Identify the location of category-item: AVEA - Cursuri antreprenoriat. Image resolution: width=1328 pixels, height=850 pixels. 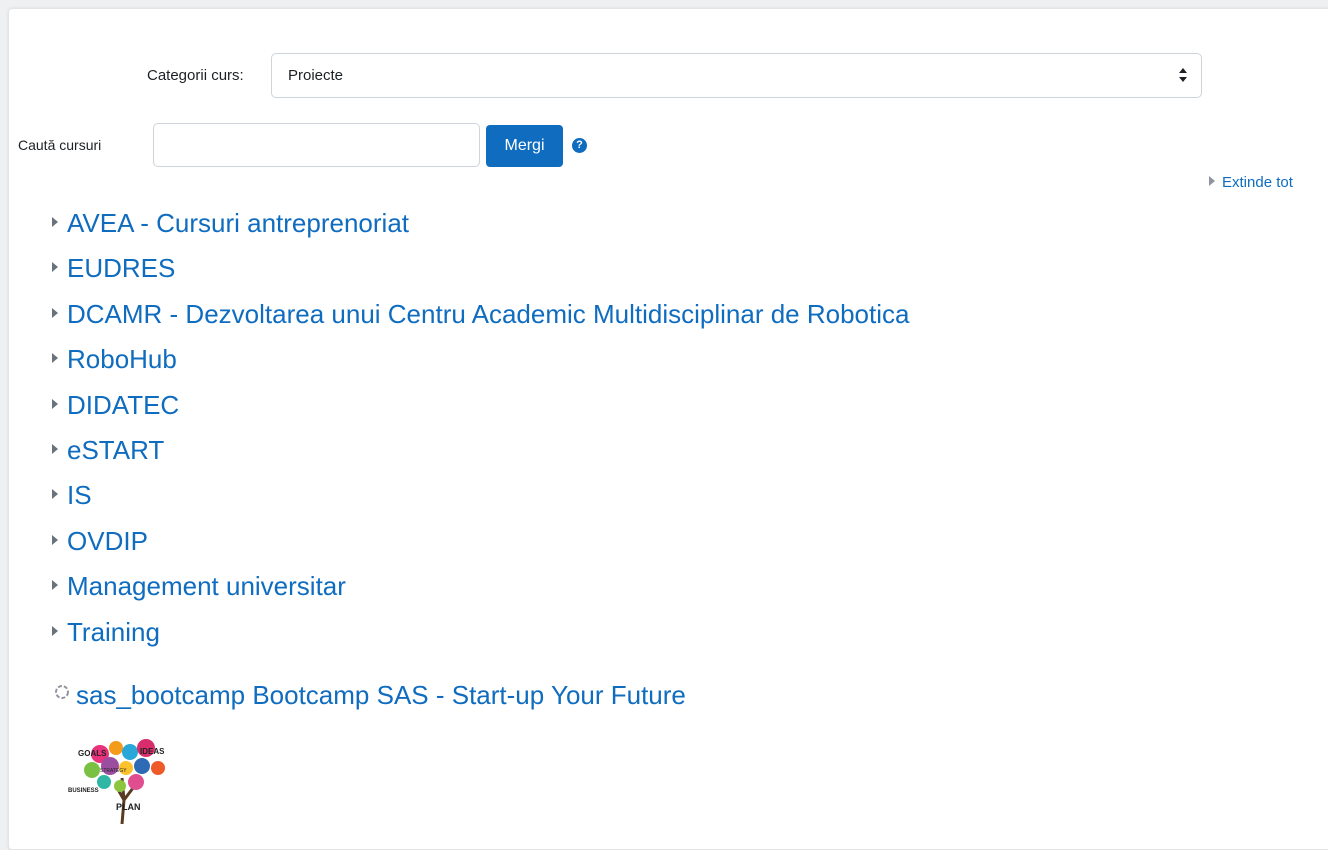
(480, 223).